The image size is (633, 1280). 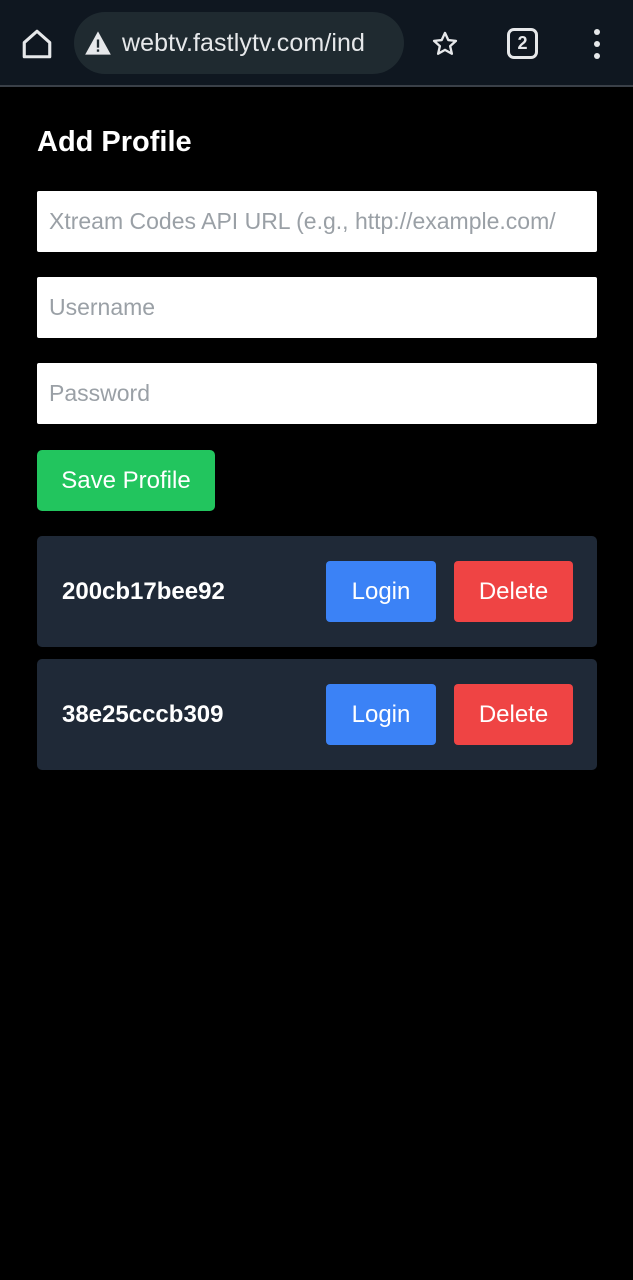 I want to click on tab-switcher-icon: 2, so click(x=522, y=43).